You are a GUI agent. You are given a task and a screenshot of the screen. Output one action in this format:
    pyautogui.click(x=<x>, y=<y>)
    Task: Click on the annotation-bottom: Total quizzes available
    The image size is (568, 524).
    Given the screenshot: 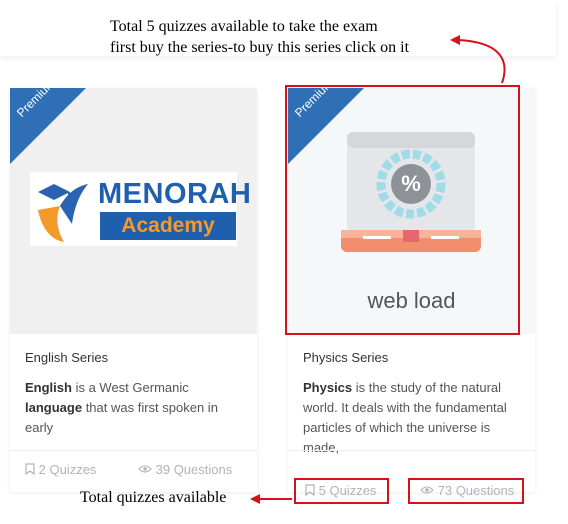 What is the action you would take?
    pyautogui.click(x=153, y=497)
    